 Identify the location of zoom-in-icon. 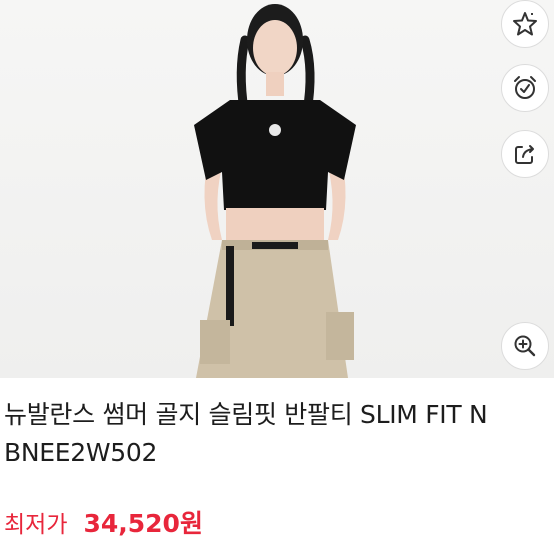
(525, 346).